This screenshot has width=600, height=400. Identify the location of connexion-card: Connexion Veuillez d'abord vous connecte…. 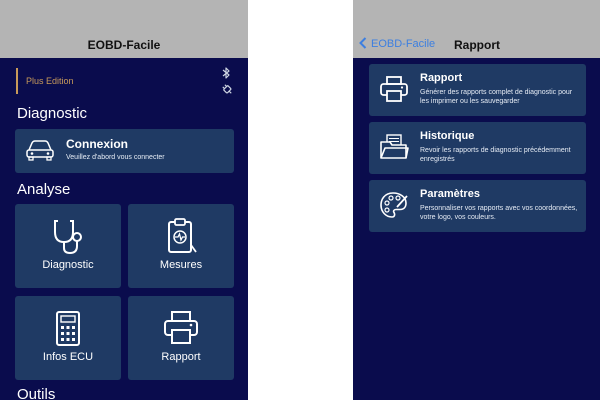
(124, 151).